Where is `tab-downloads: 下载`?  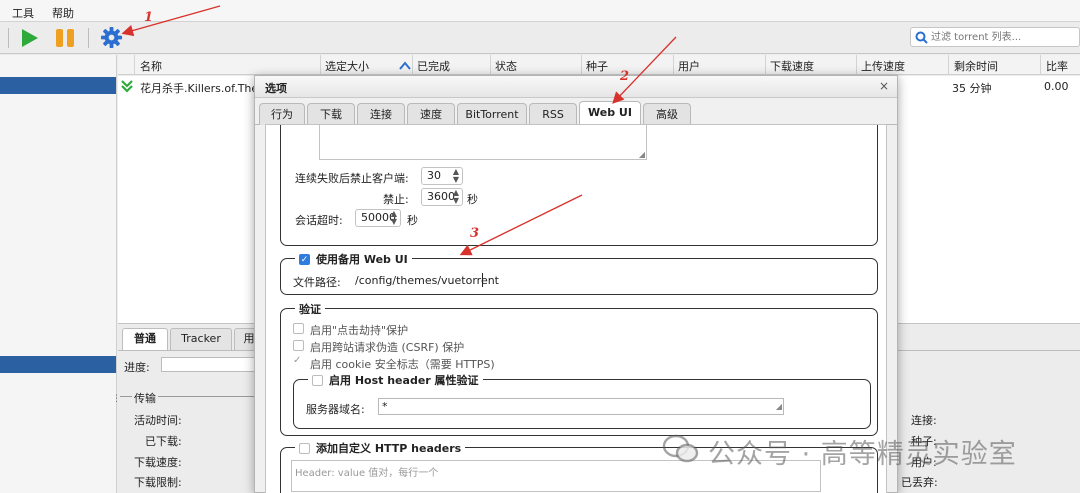 tab-downloads: 下载 is located at coordinates (331, 114).